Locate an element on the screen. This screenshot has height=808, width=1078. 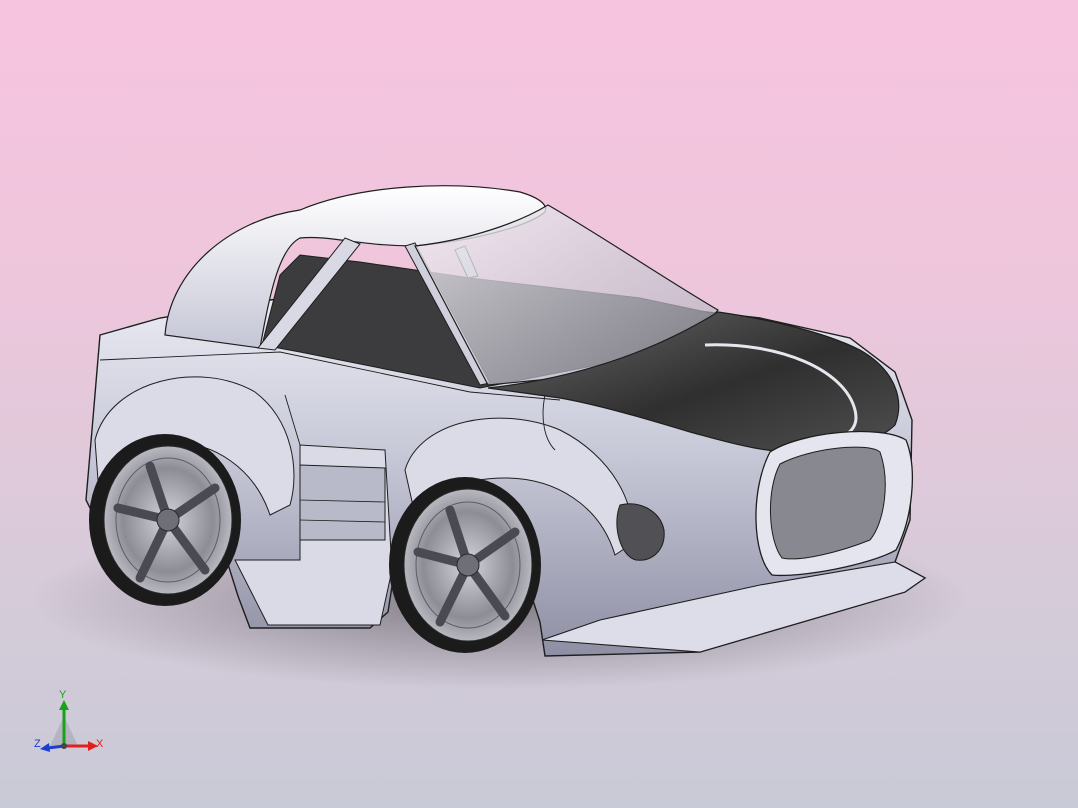
x-axis-label: X is located at coordinates (100, 744).